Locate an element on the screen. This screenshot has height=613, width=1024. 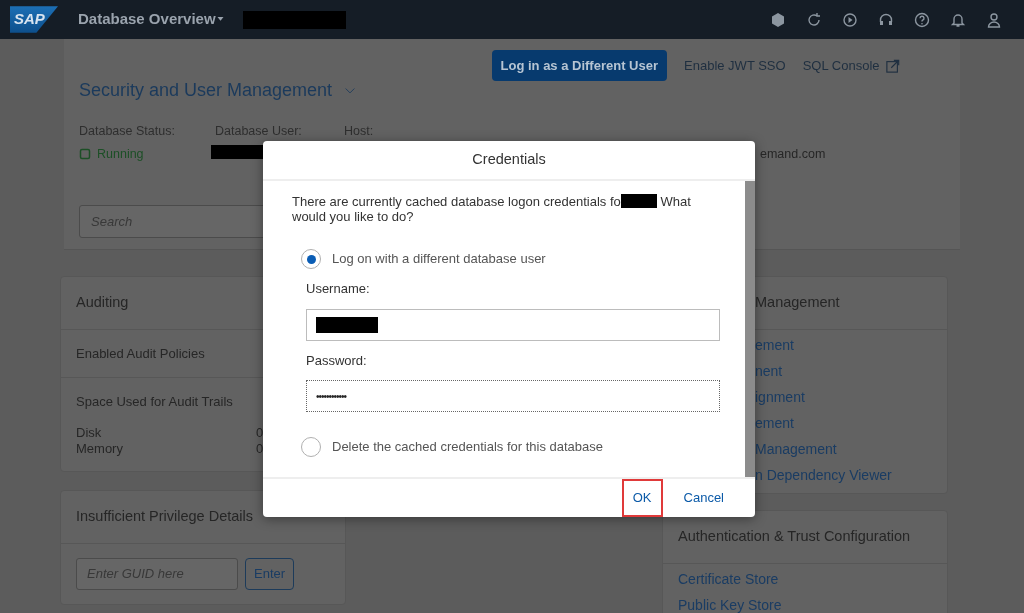
card-link: n Dependency Viewer is located at coordinates (843, 474).